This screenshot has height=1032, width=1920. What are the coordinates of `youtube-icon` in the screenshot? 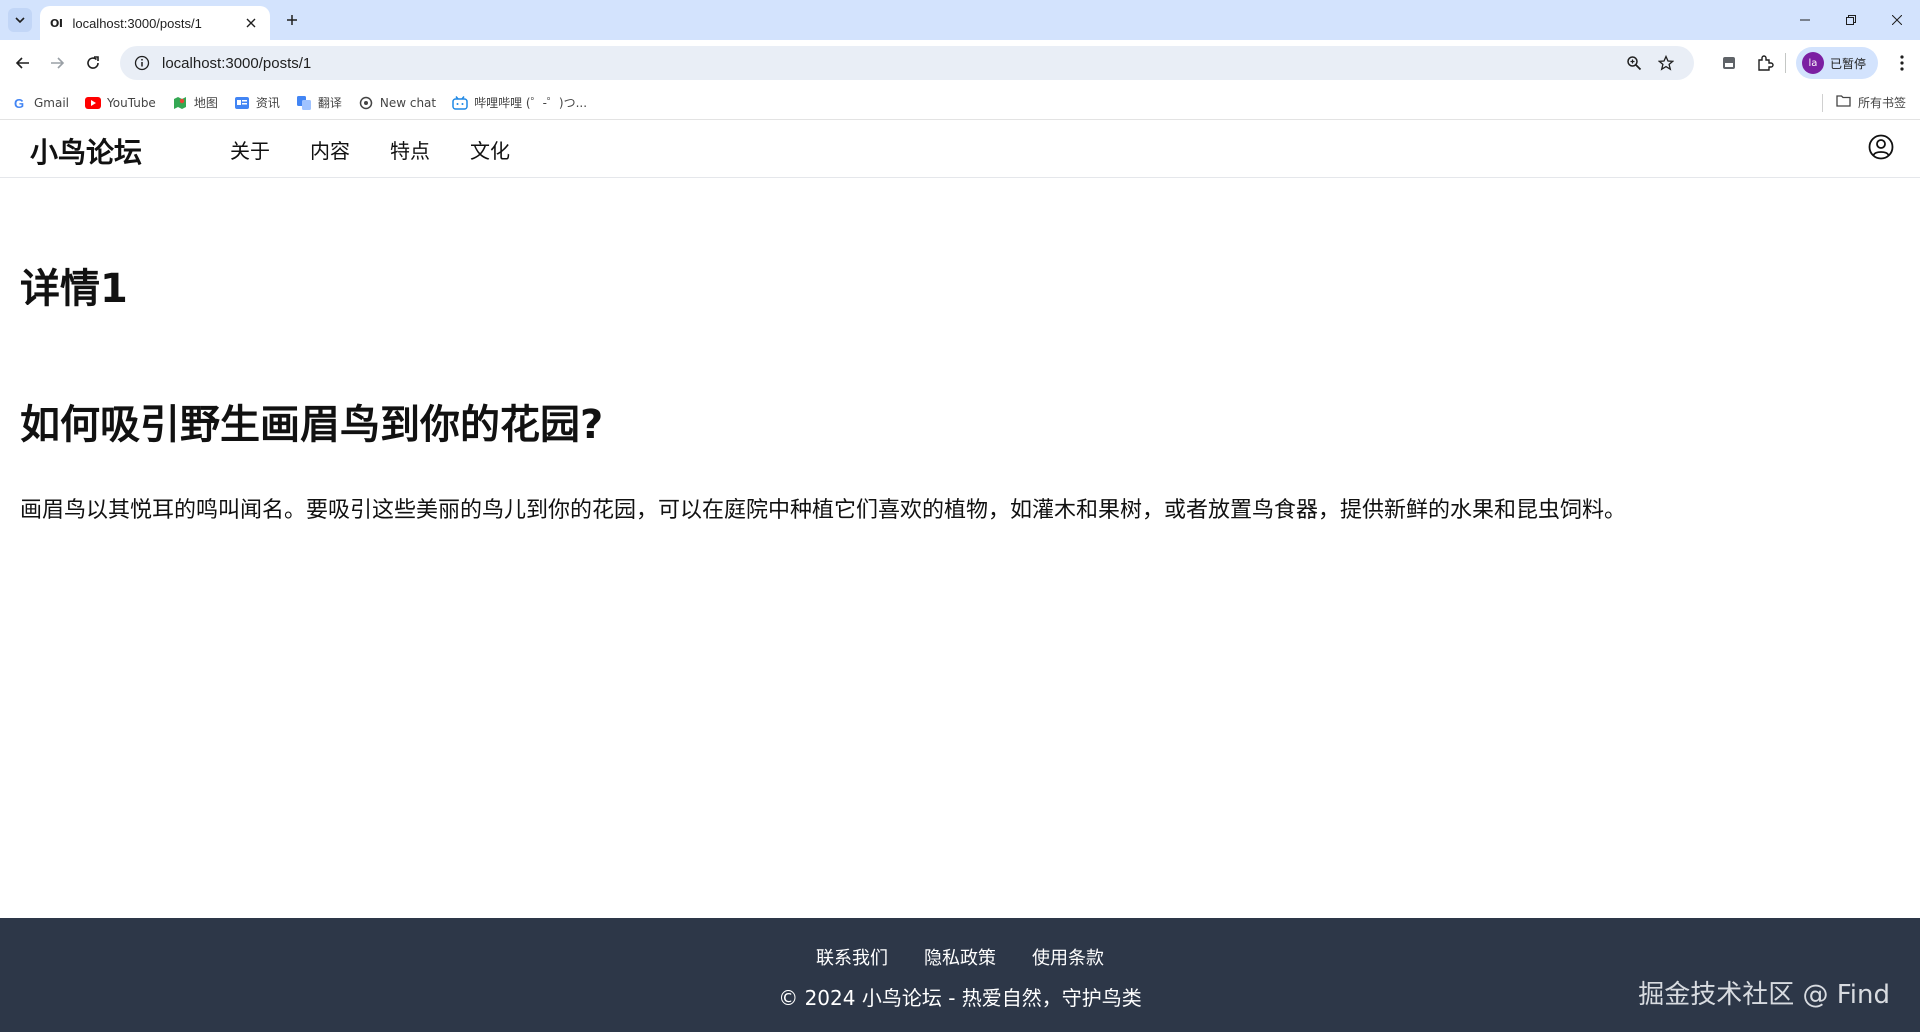 It's located at (93, 103).